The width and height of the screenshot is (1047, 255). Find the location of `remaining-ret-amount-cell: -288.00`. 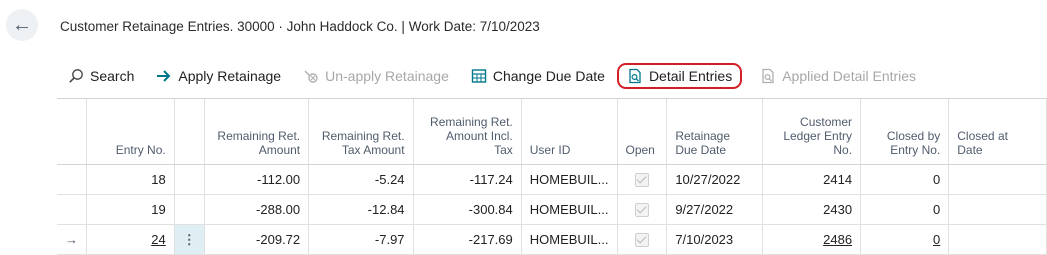

remaining-ret-amount-cell: -288.00 is located at coordinates (257, 209).